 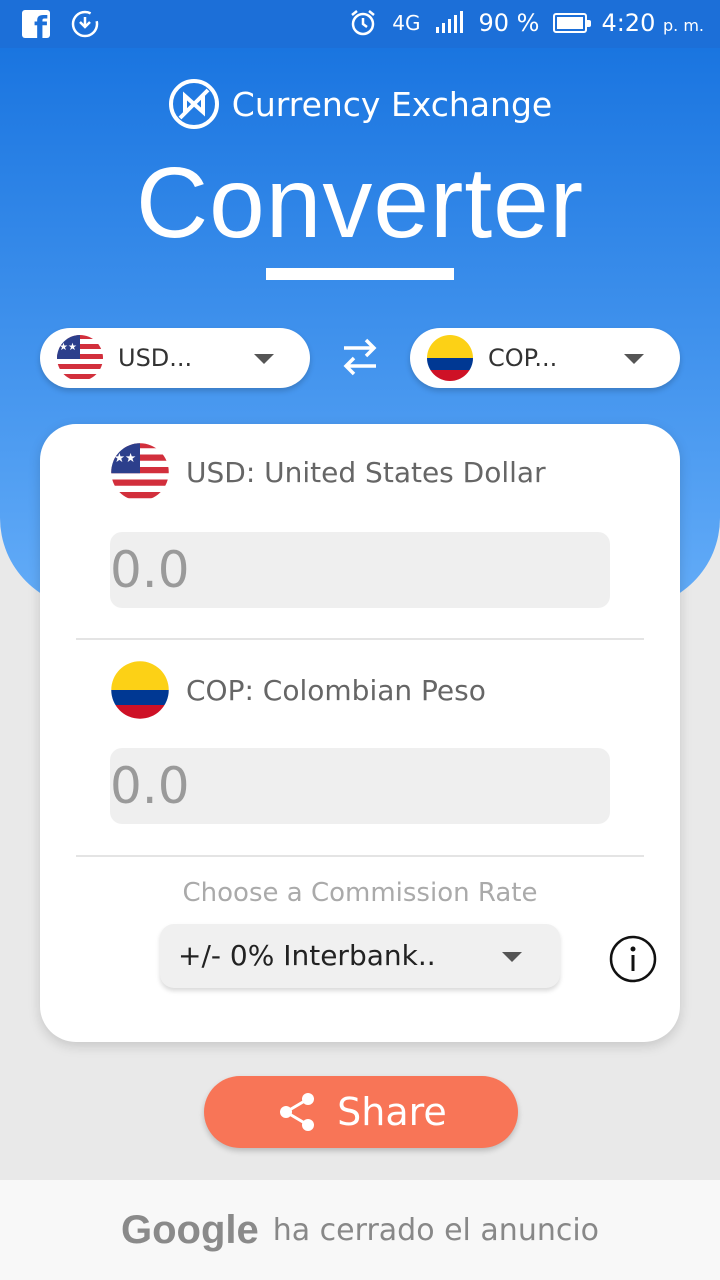 What do you see at coordinates (628, 23) in the screenshot?
I see `clock-time: 4:20` at bounding box center [628, 23].